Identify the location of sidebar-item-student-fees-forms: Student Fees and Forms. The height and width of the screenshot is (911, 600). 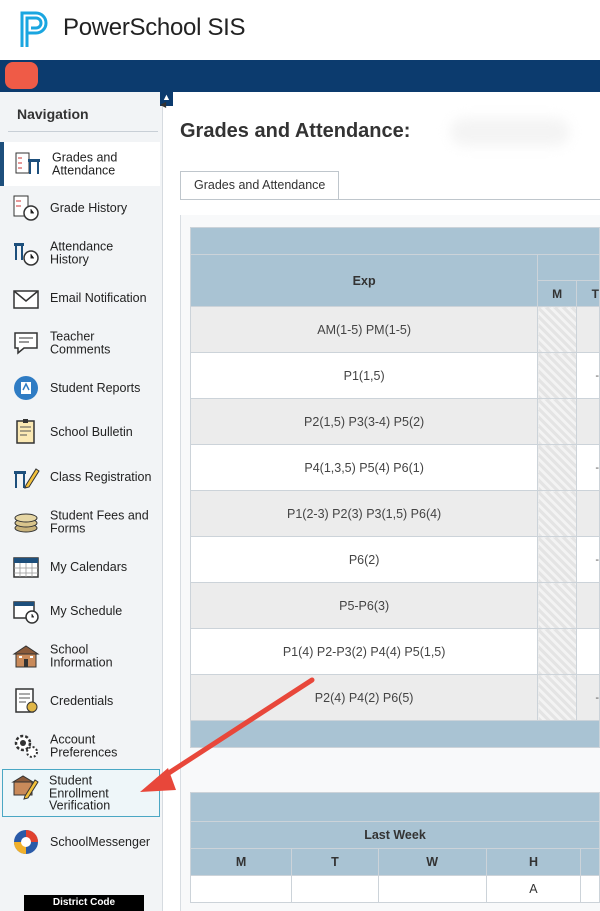
(80, 522).